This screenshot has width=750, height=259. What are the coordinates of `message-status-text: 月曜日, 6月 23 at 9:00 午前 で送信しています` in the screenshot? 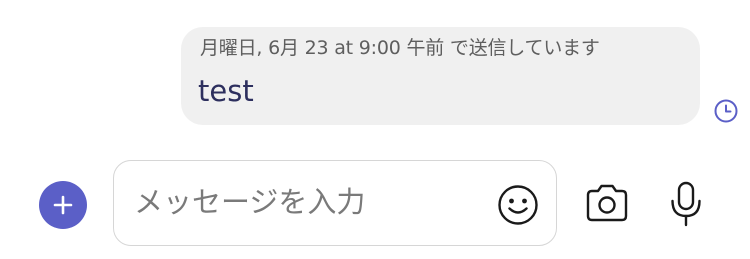 It's located at (400, 48).